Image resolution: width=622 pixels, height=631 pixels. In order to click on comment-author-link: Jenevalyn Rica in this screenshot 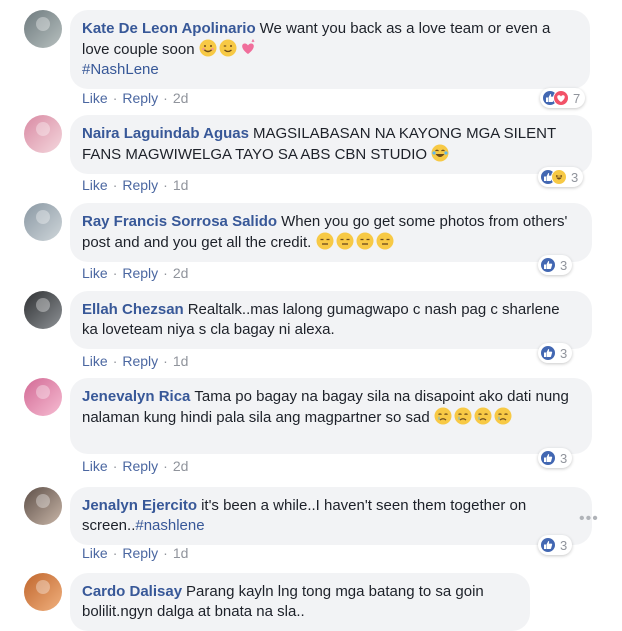, I will do `click(136, 396)`.